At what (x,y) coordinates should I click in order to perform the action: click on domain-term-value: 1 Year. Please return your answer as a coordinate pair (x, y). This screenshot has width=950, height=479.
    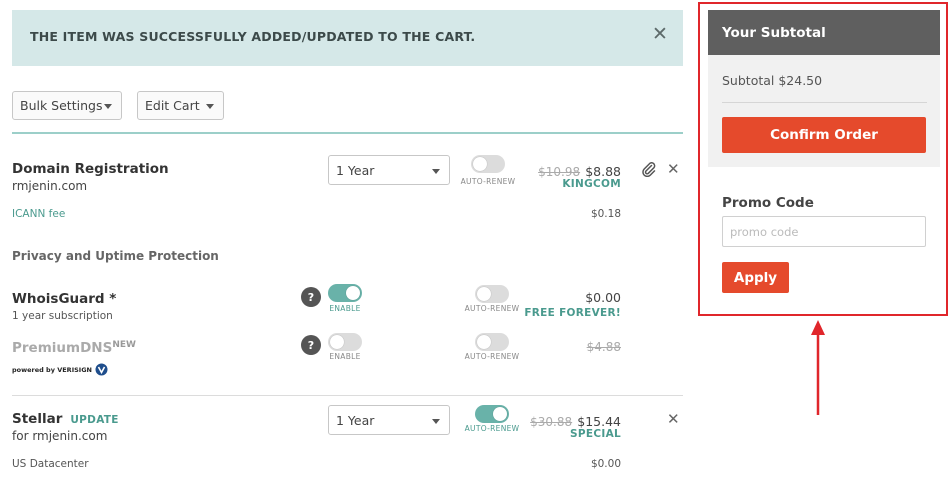
    Looking at the image, I should click on (355, 170).